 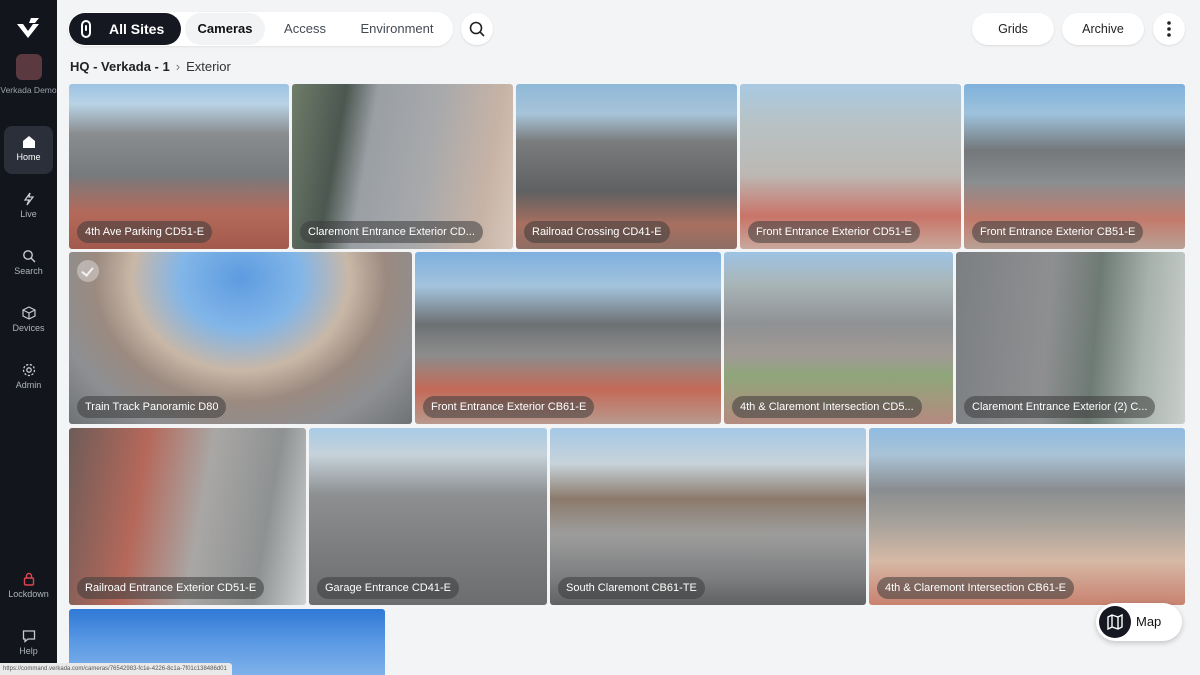 What do you see at coordinates (397, 29) in the screenshot?
I see `tab-environment: Environment` at bounding box center [397, 29].